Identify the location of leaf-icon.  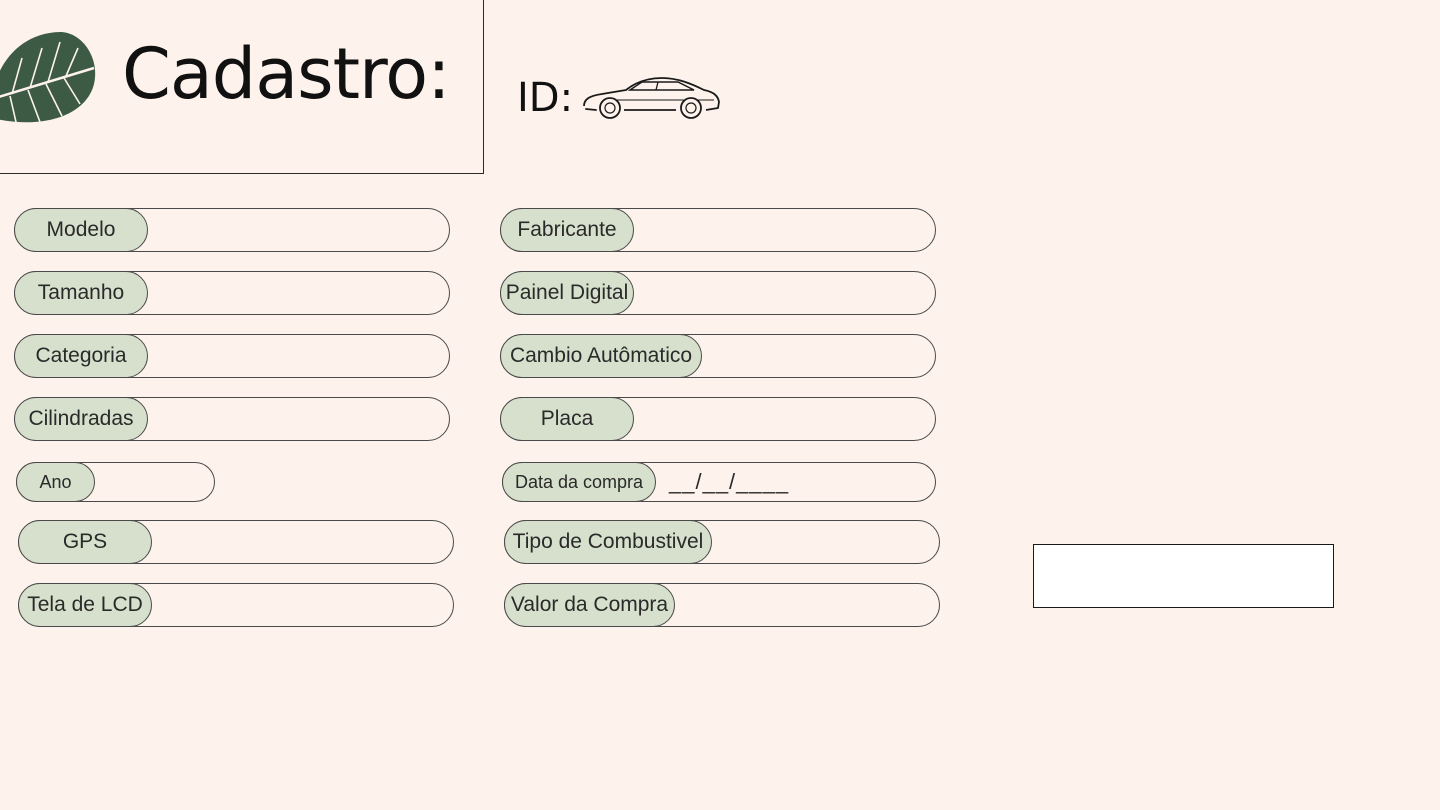
(48, 77).